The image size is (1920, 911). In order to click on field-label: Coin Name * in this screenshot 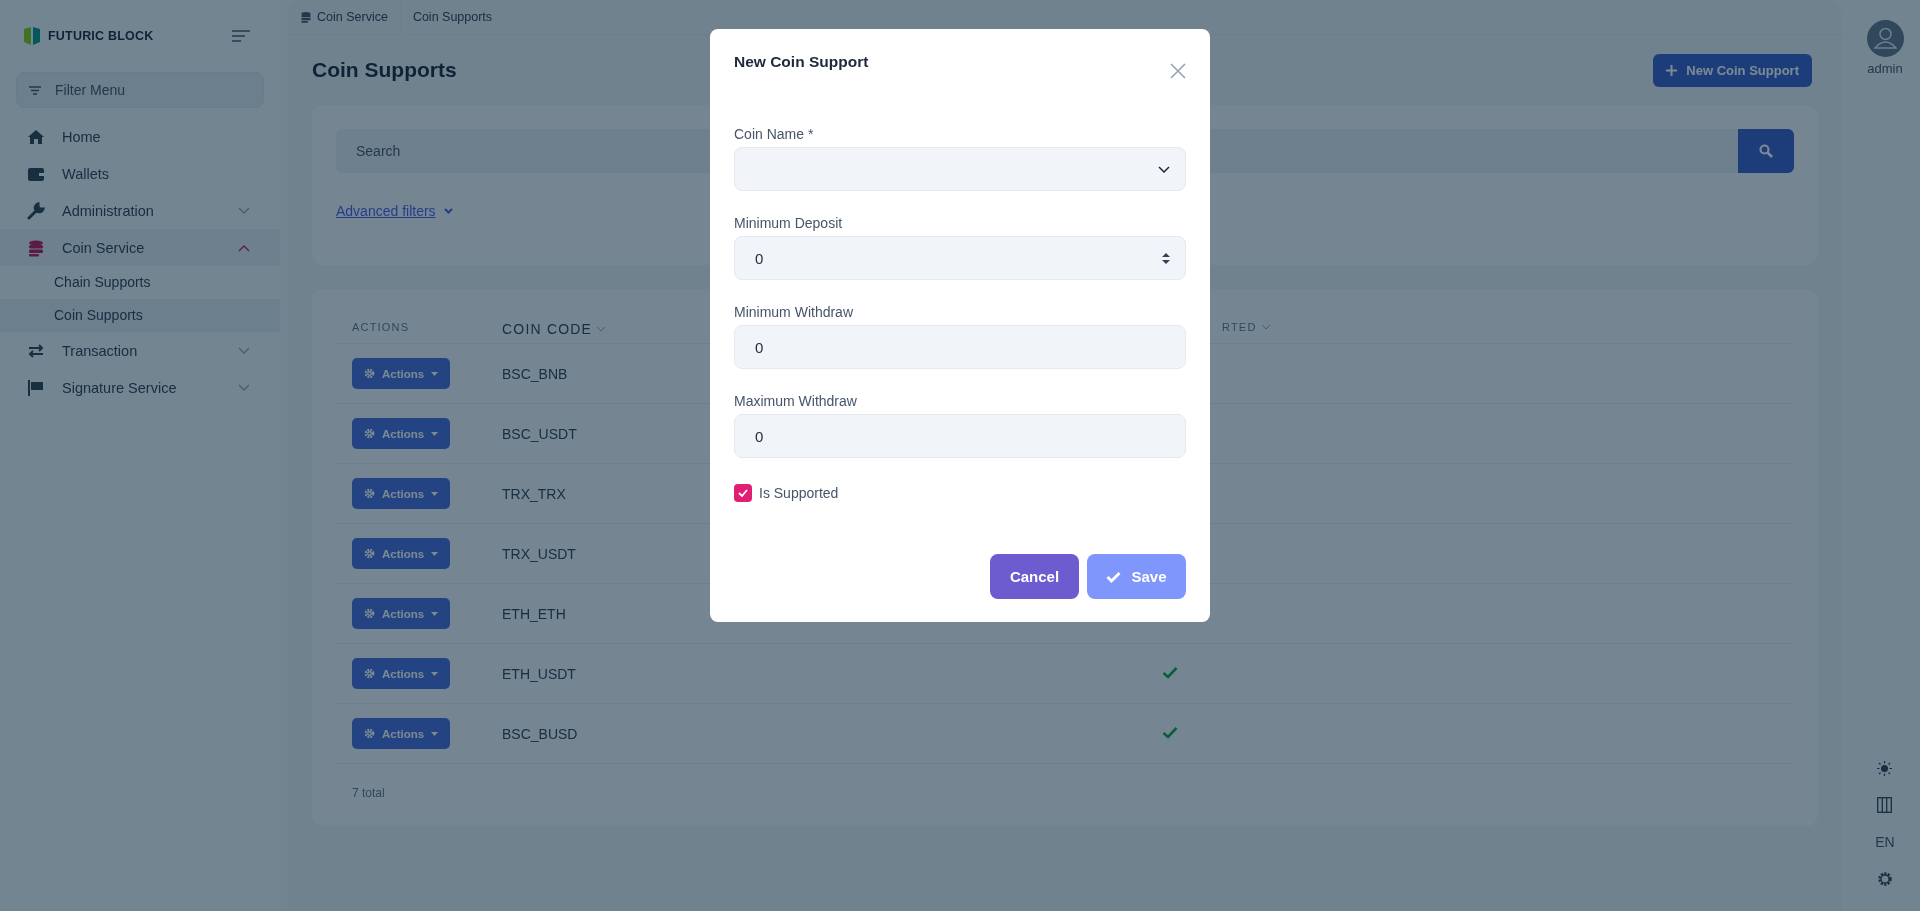, I will do `click(774, 134)`.